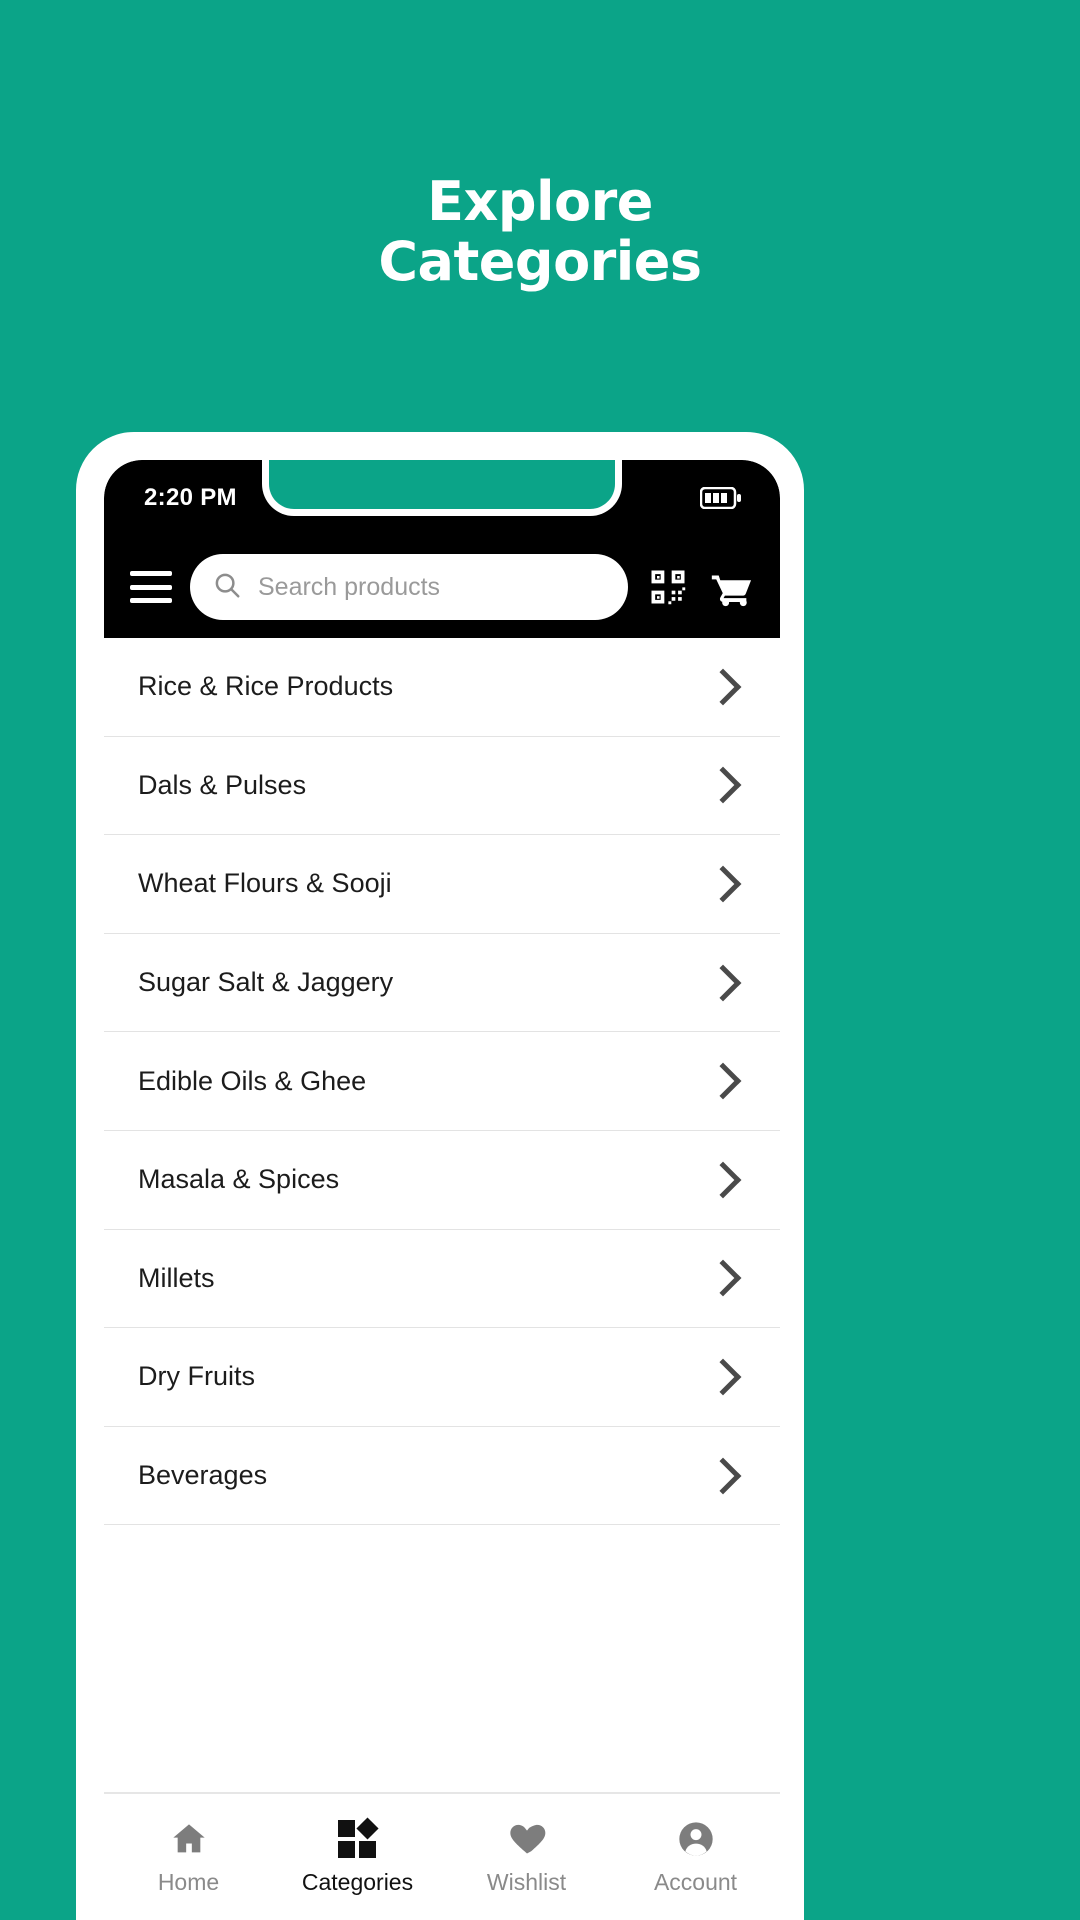 This screenshot has width=1080, height=1920. What do you see at coordinates (203, 1475) in the screenshot?
I see `category-label: Beverages` at bounding box center [203, 1475].